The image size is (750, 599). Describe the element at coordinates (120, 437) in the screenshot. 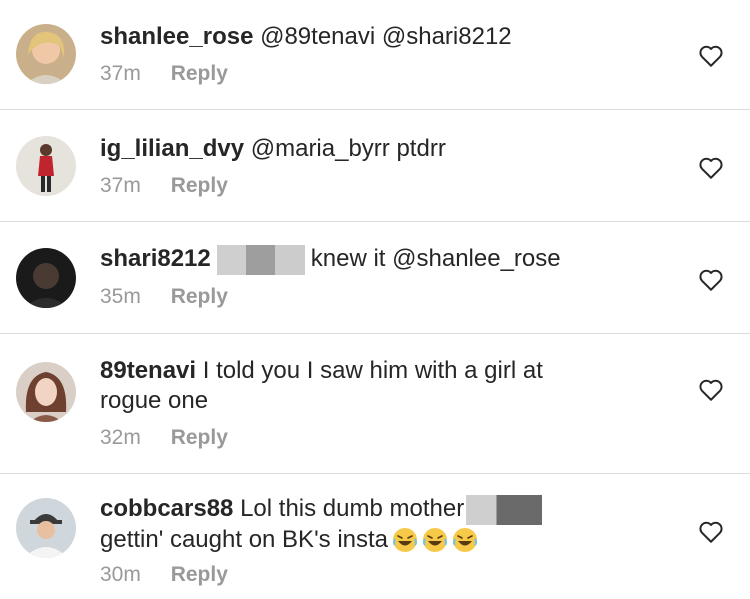

I see `timestamp: 32m` at that location.